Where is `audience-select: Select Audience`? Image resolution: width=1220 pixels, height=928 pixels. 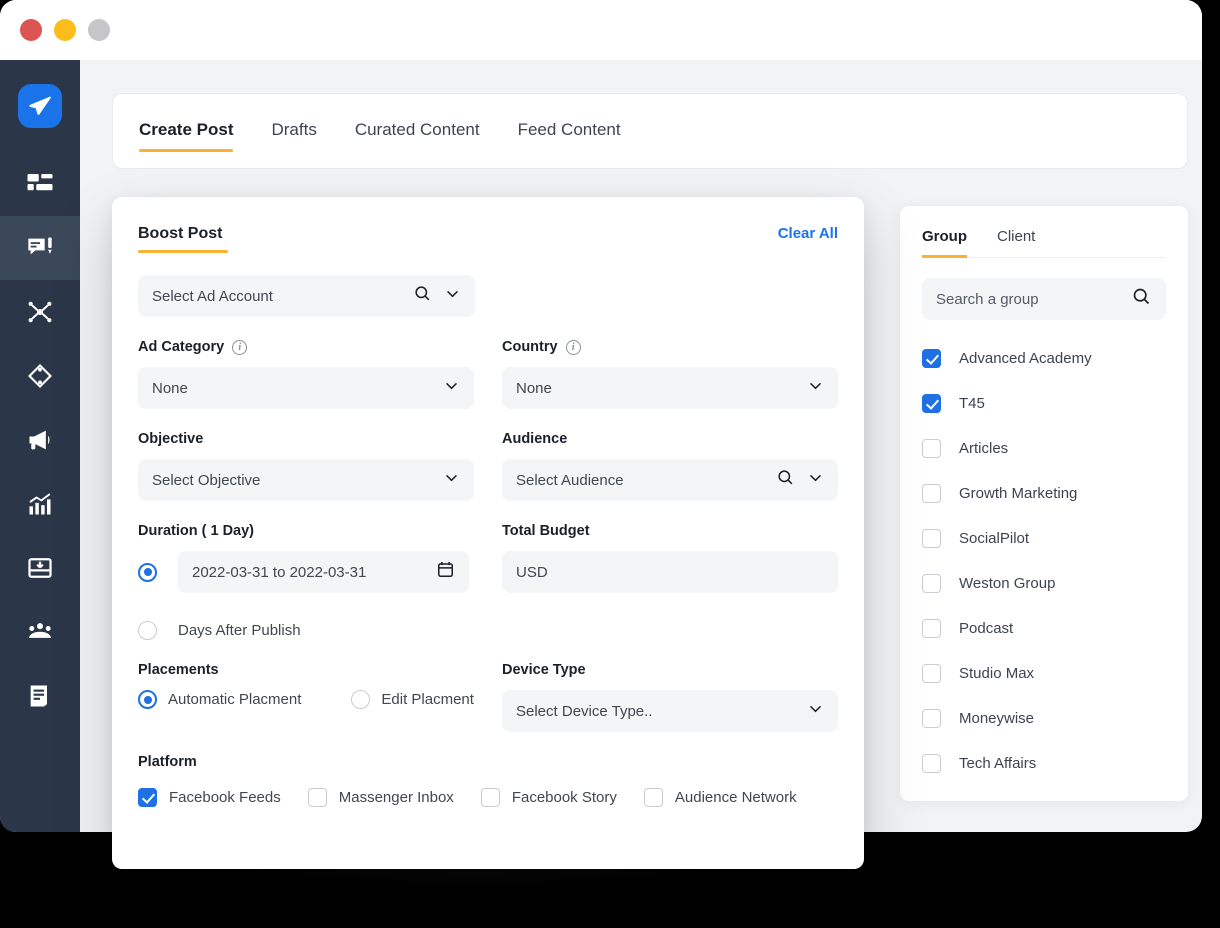
audience-select: Select Audience is located at coordinates (670, 480).